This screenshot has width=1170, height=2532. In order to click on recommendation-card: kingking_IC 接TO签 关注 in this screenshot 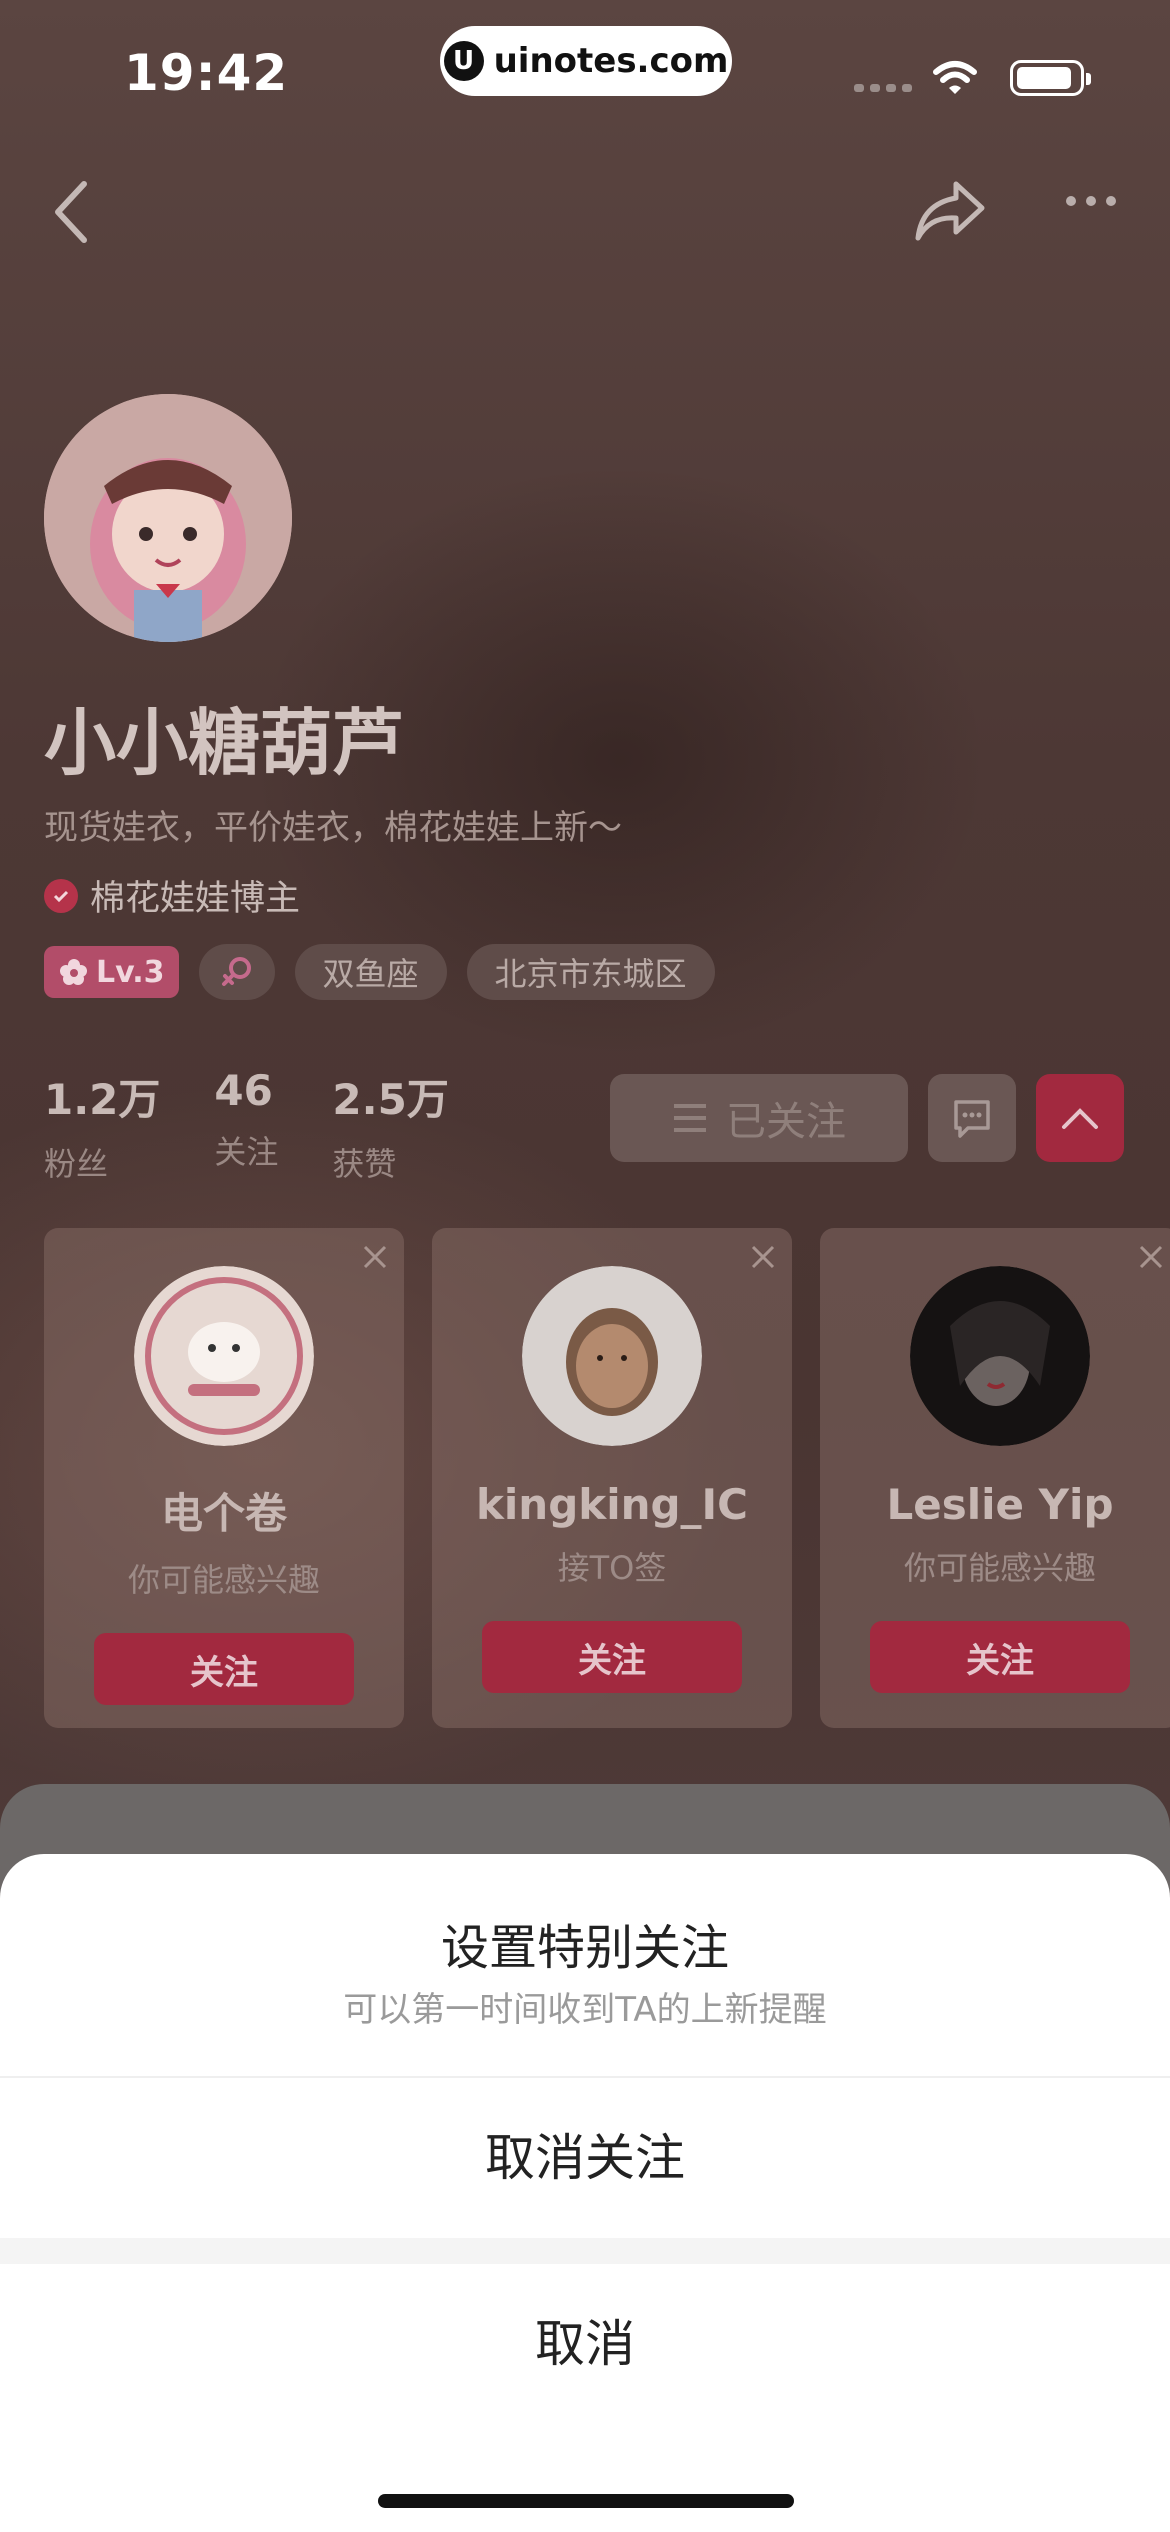, I will do `click(612, 1478)`.